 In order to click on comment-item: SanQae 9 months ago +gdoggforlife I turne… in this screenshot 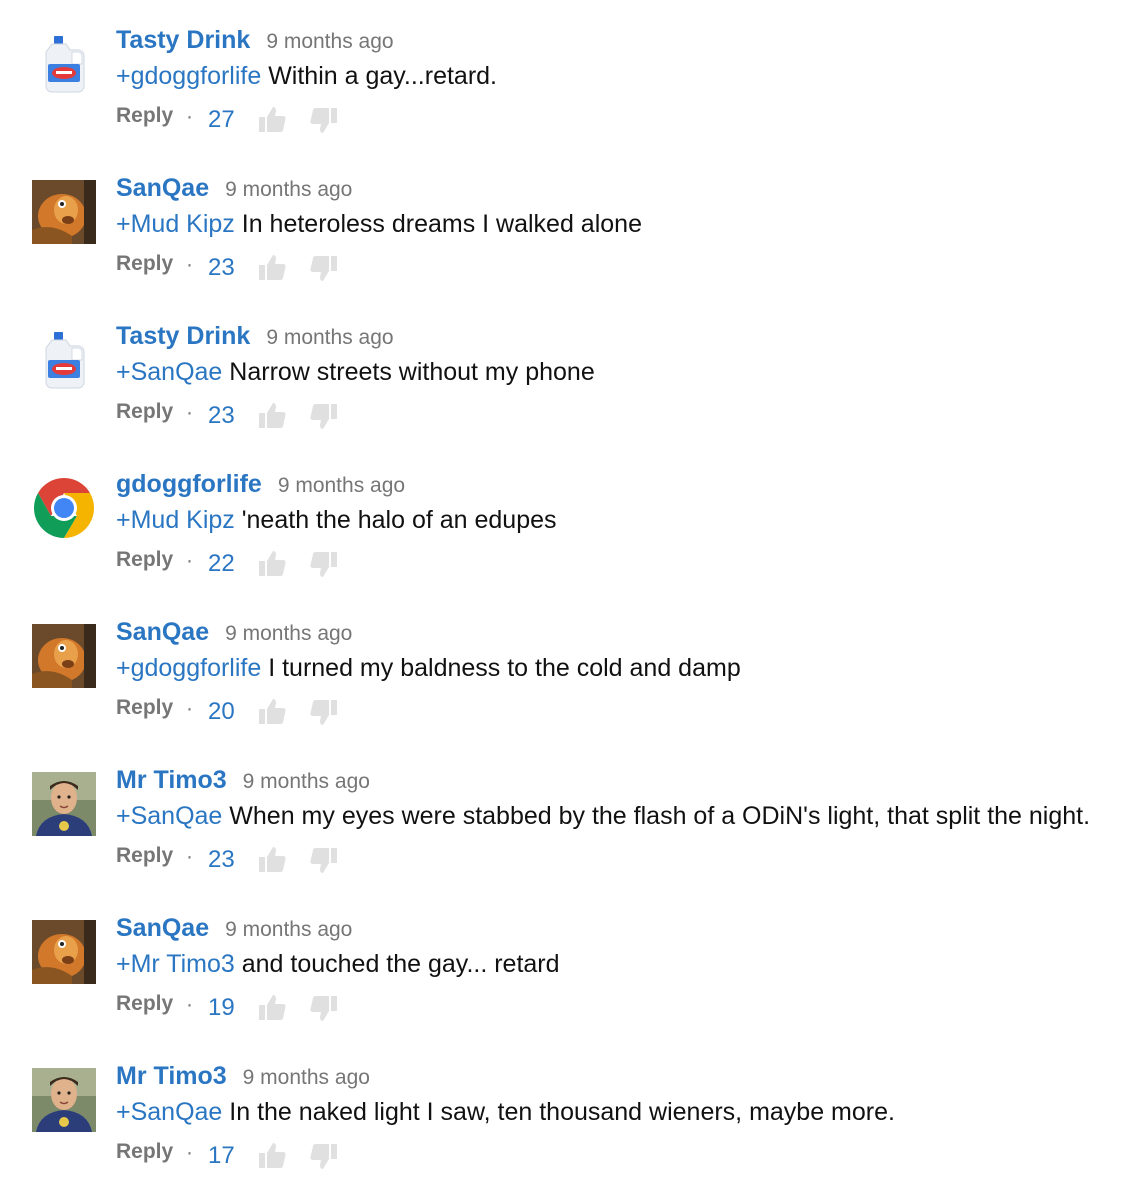, I will do `click(568, 666)`.